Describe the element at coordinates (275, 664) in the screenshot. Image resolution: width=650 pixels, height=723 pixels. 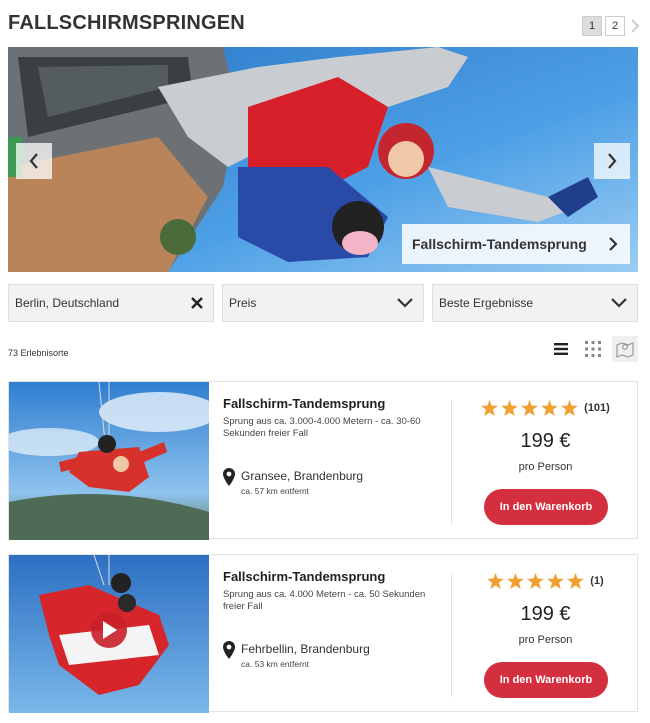
I see `location-distance: ca. 53 km entfernt` at that location.